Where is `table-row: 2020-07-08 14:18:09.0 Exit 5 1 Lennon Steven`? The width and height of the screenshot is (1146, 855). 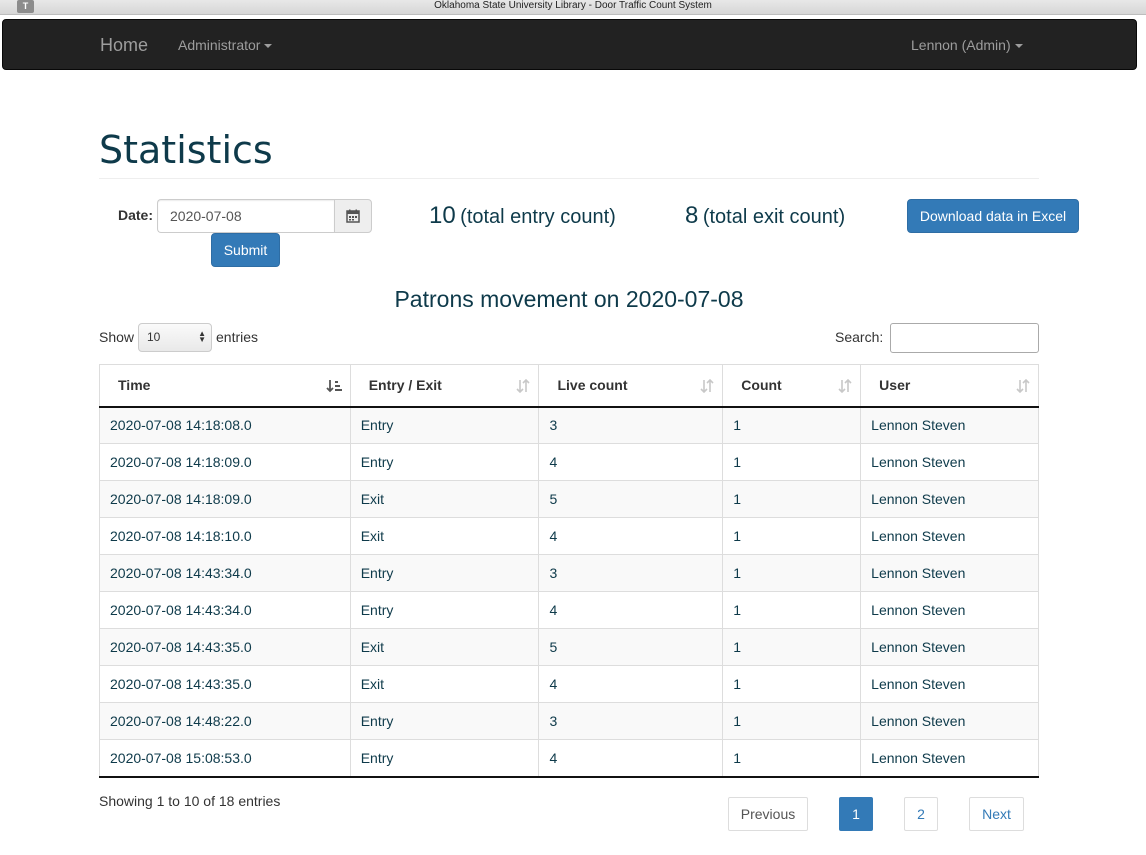
table-row: 2020-07-08 14:18:09.0 Exit 5 1 Lennon Steven is located at coordinates (569, 499).